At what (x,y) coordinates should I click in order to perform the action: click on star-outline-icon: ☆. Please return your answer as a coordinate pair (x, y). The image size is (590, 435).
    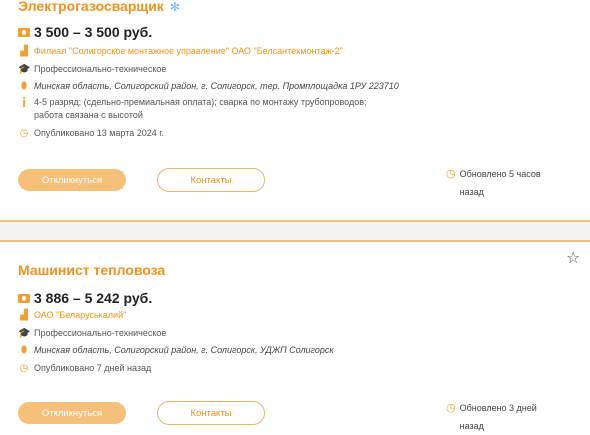
    Looking at the image, I should click on (573, 258).